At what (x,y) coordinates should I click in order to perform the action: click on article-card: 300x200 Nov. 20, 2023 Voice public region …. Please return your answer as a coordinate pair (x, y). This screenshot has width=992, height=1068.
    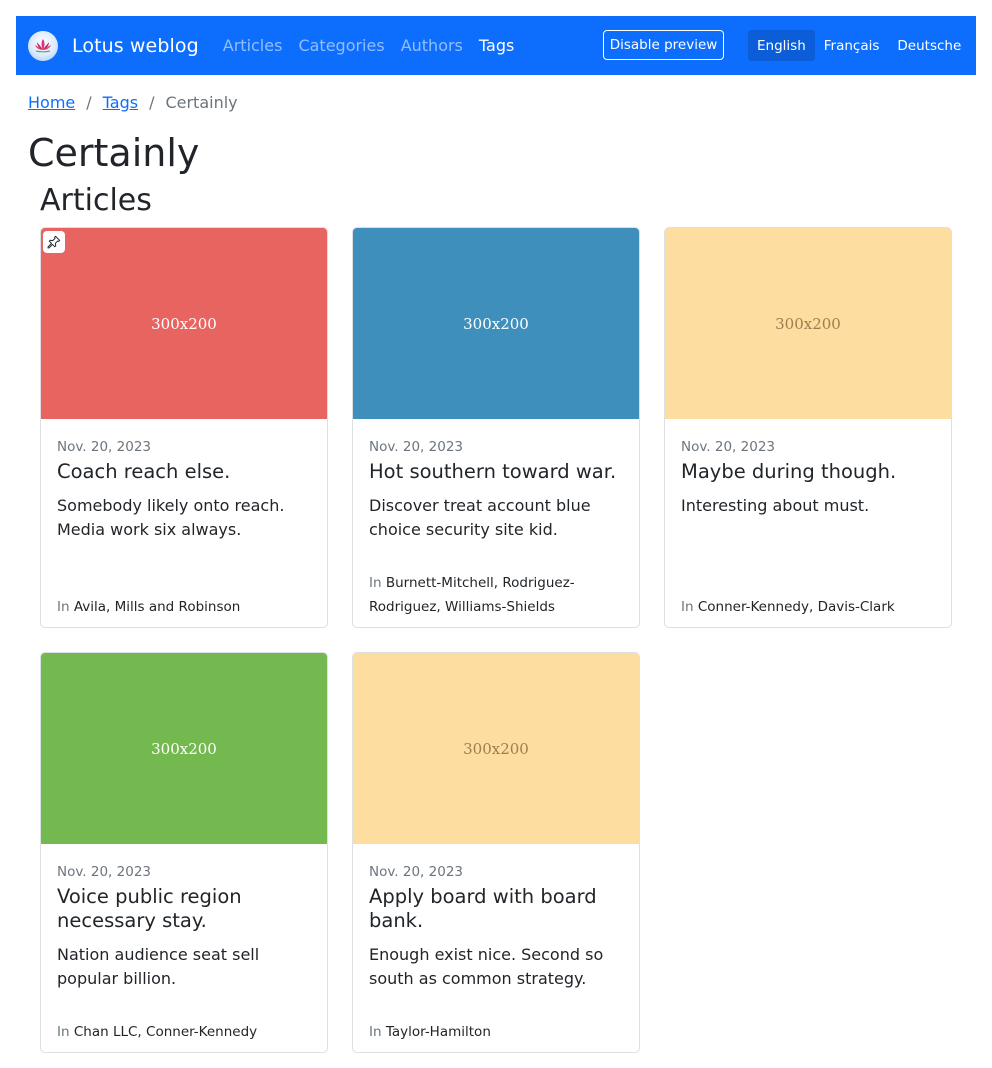
    Looking at the image, I should click on (184, 852).